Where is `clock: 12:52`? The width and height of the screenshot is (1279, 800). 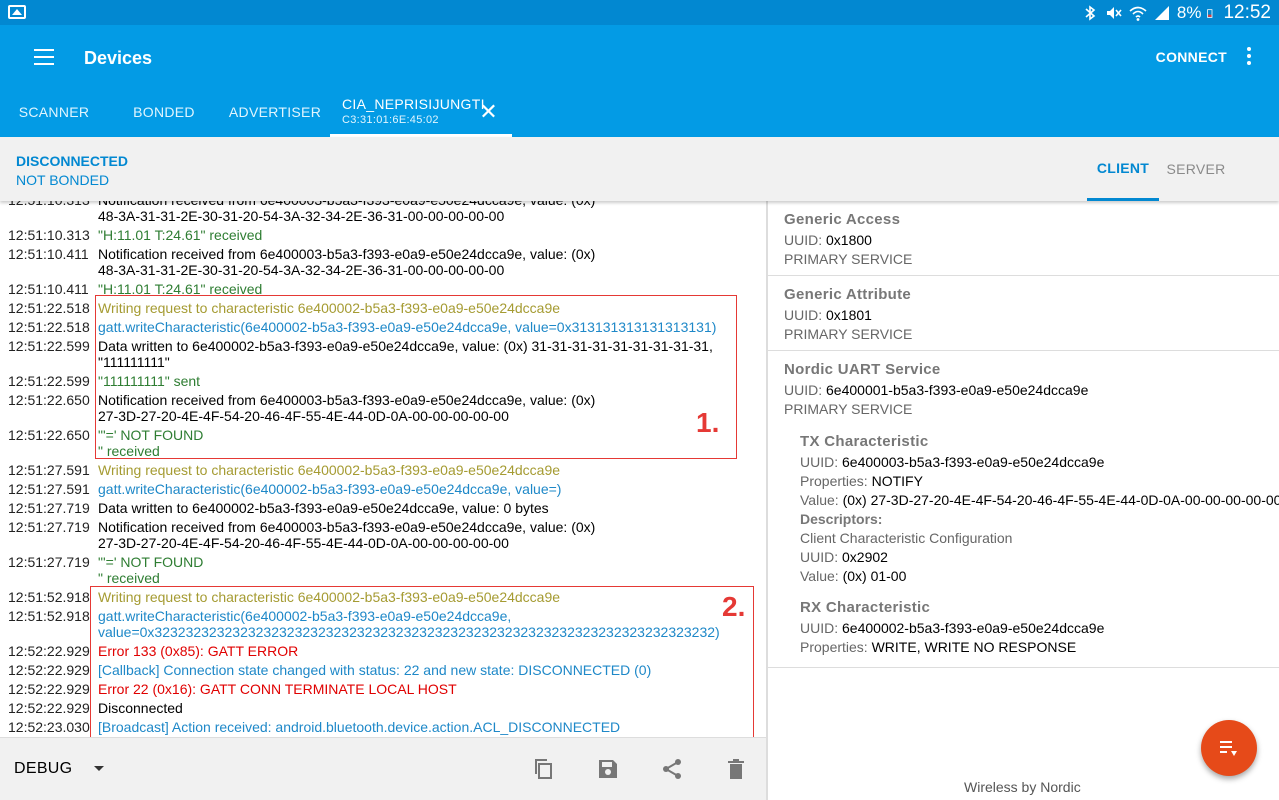
clock: 12:52 is located at coordinates (1247, 12).